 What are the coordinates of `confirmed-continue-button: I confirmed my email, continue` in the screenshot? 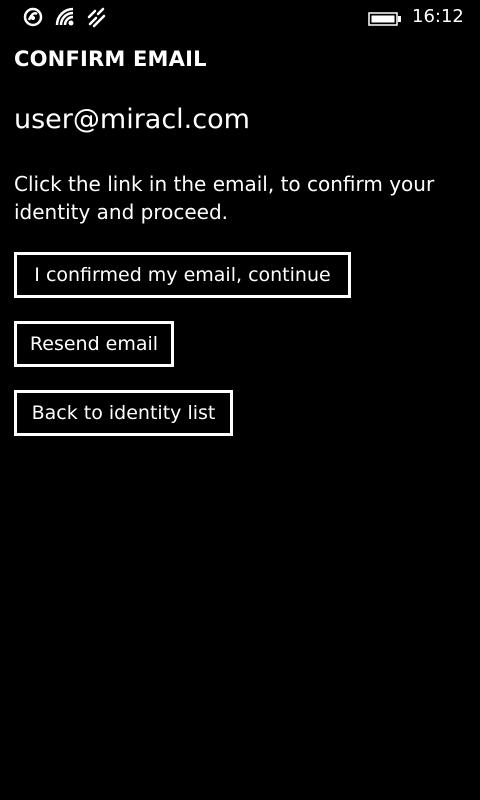 It's located at (182, 275).